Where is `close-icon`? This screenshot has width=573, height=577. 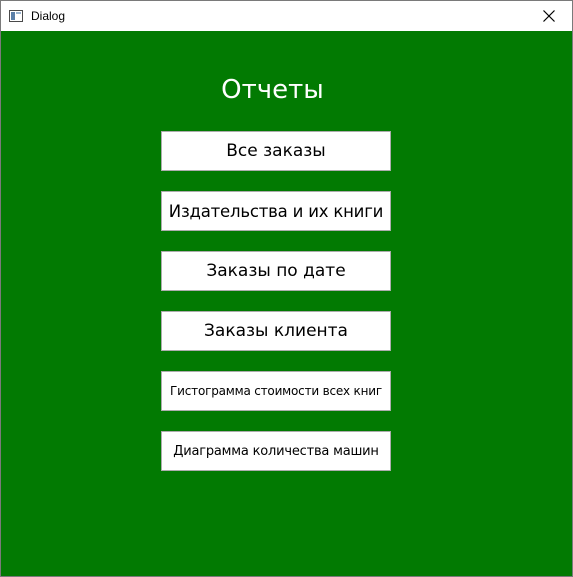 close-icon is located at coordinates (549, 16).